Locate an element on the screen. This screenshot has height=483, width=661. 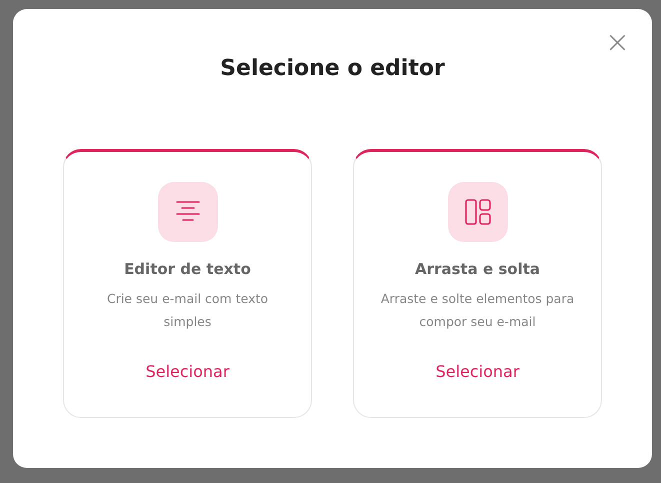
text-lines-icon is located at coordinates (188, 212).